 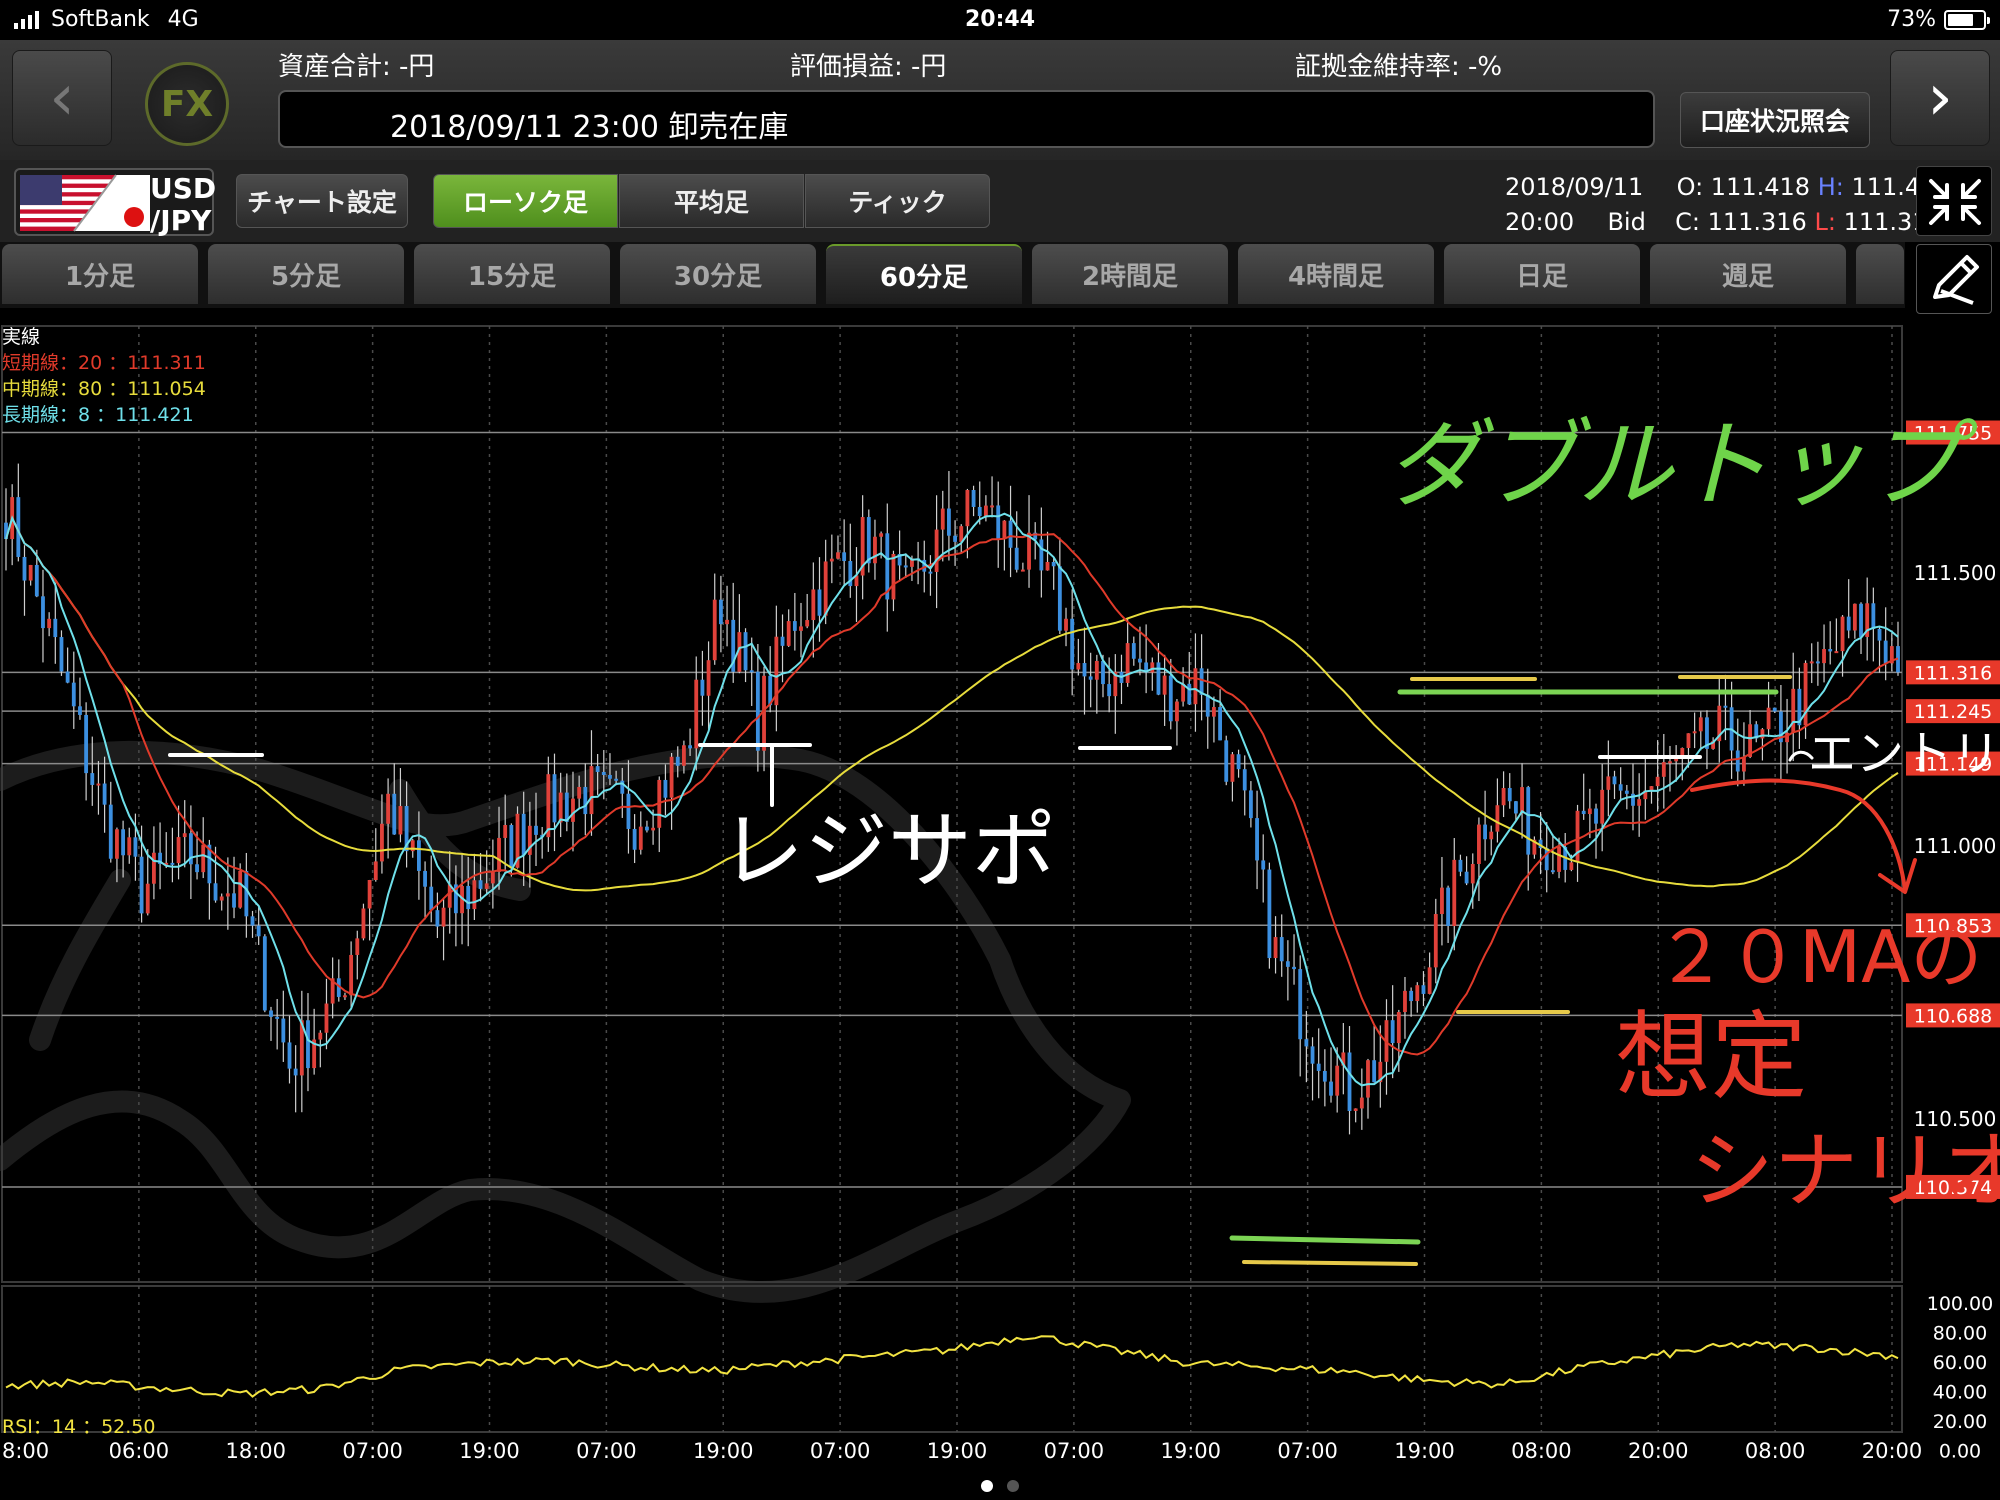 What do you see at coordinates (98, 415) in the screenshot?
I see `legend-long-ma: 長期線：8 ：111.421` at bounding box center [98, 415].